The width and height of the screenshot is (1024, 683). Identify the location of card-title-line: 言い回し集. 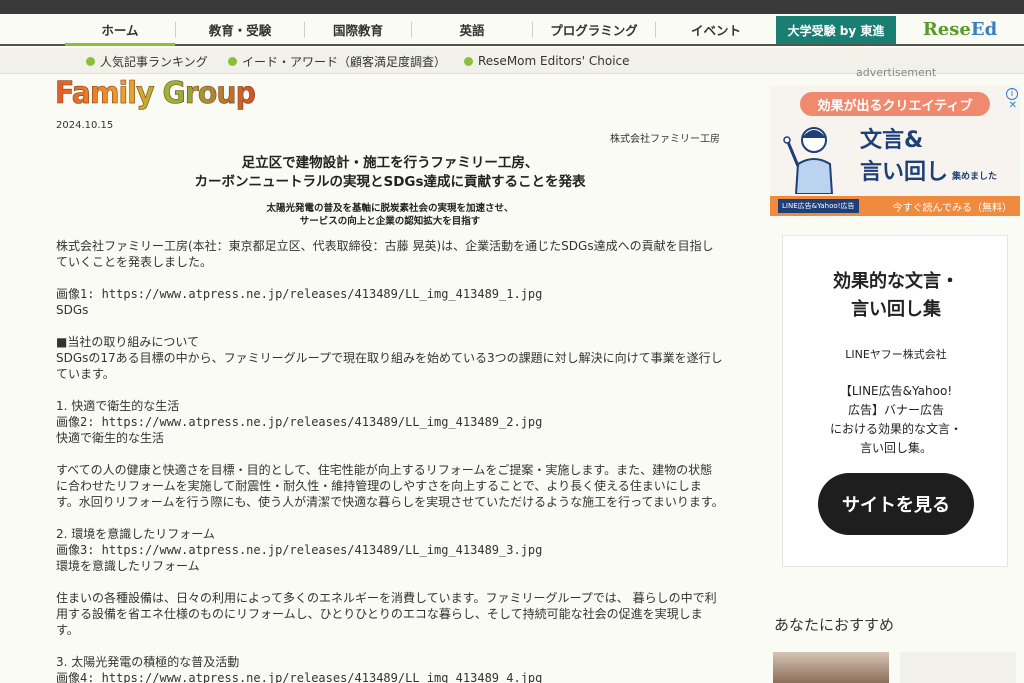
(896, 309).